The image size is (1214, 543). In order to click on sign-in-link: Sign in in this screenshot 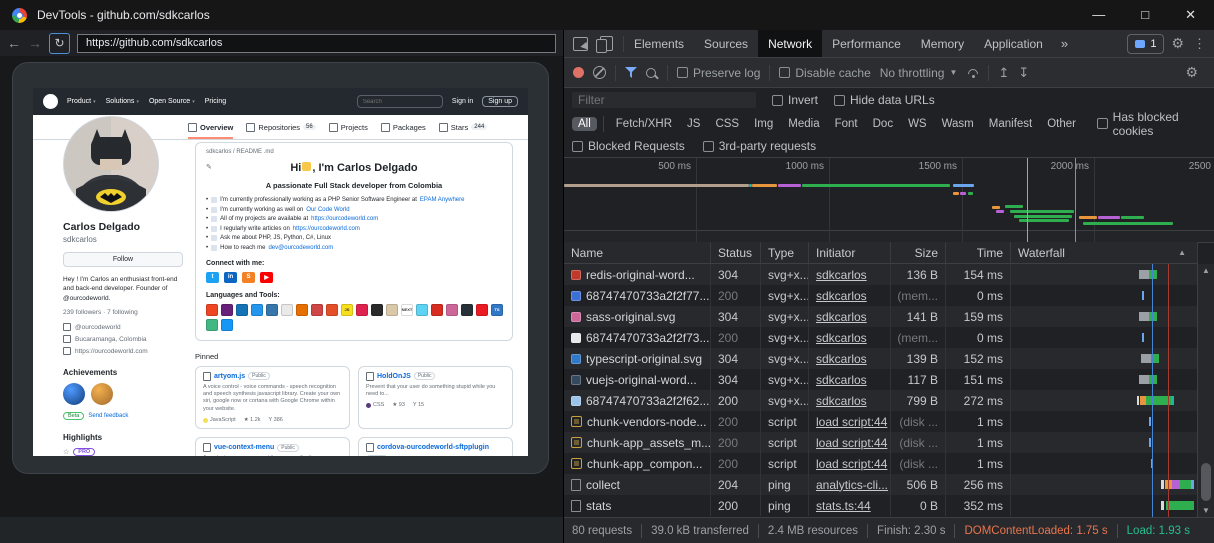, I will do `click(462, 101)`.